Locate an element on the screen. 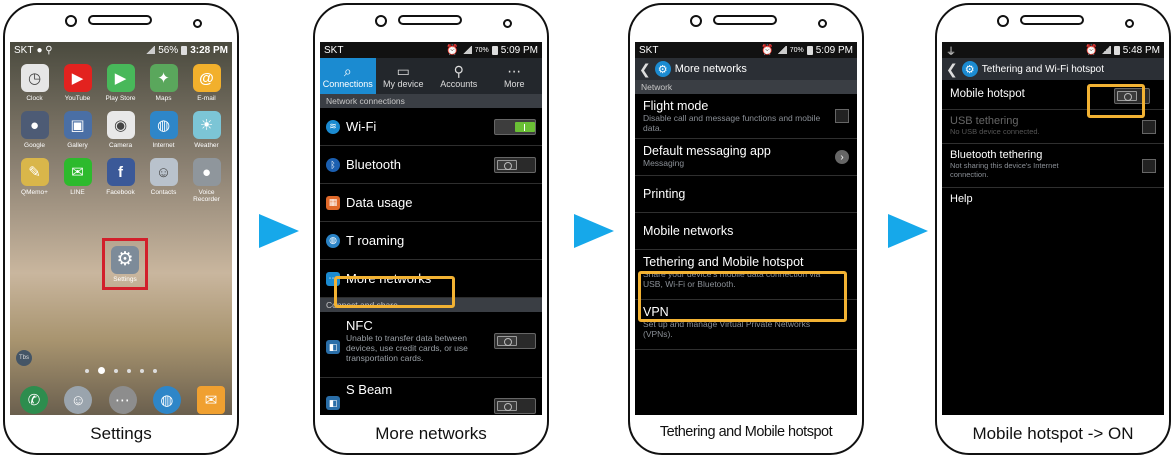 Image resolution: width=1172 pixels, height=460 pixels. usb-tethering-checkbox is located at coordinates (1149, 126).